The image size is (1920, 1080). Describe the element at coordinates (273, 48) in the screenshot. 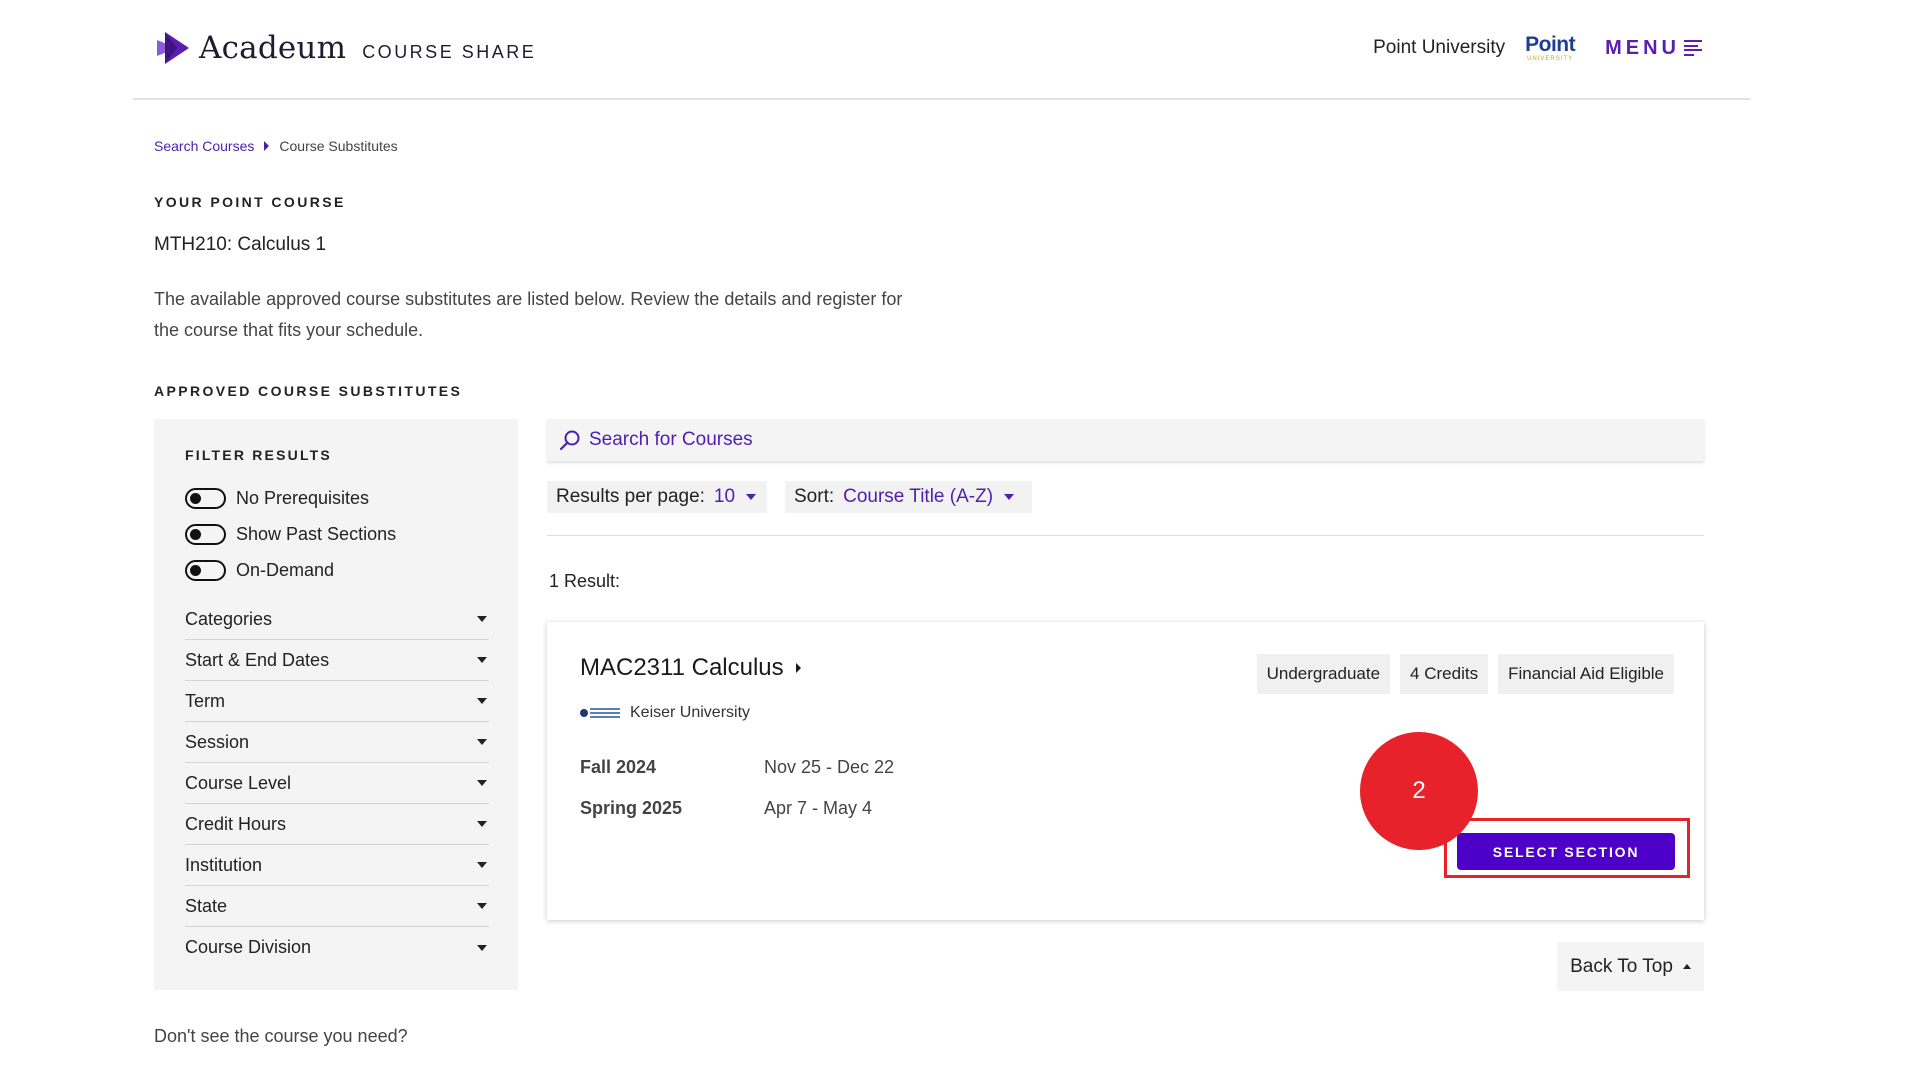

I see `logo-name: Acadeum` at that location.